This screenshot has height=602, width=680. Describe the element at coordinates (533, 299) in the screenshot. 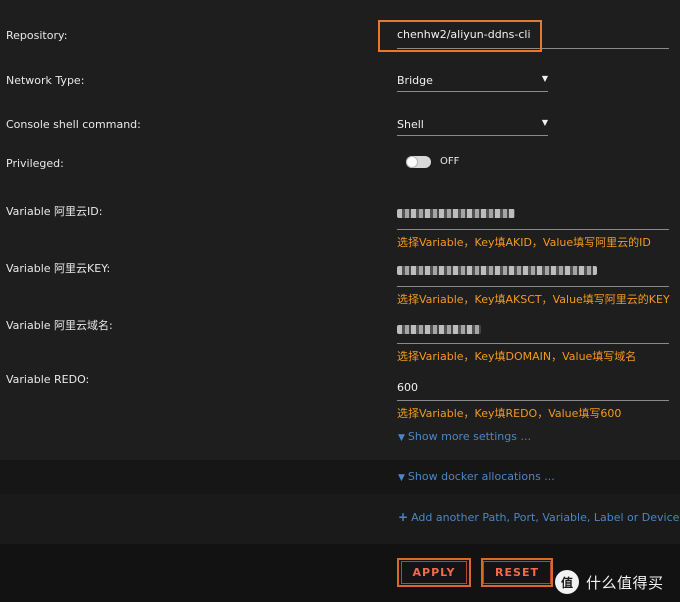

I see `var-key-hint: 选择Variable，Key填AKSCT，Value填写阿里云的KEY` at that location.